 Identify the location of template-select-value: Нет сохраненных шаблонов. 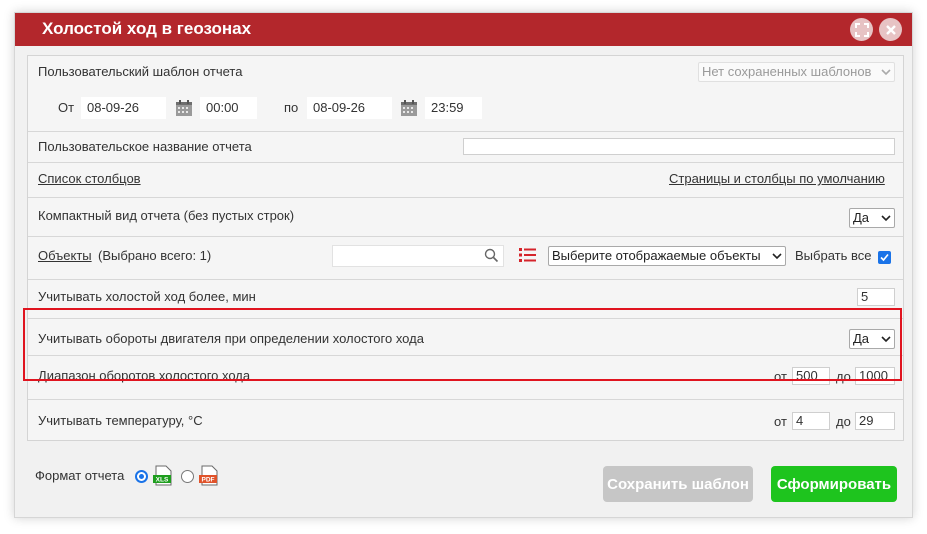
(787, 71).